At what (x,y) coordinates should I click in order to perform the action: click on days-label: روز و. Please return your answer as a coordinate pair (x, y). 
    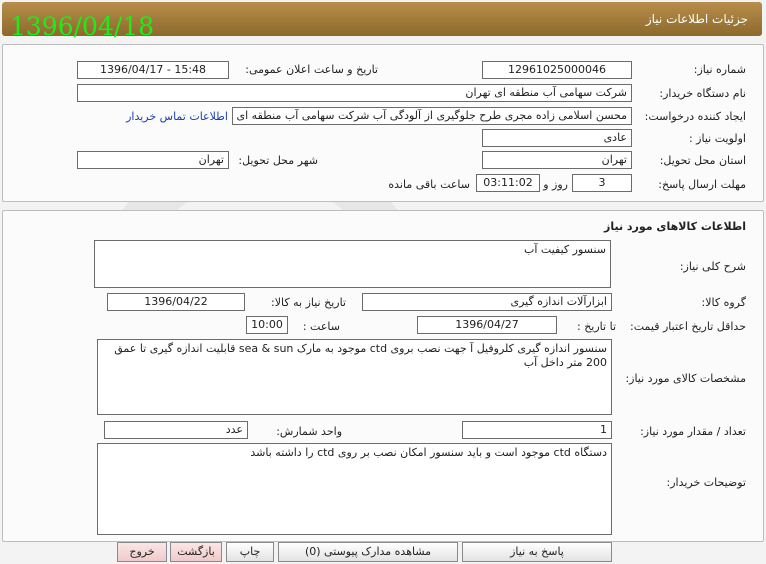
    Looking at the image, I should click on (555, 184).